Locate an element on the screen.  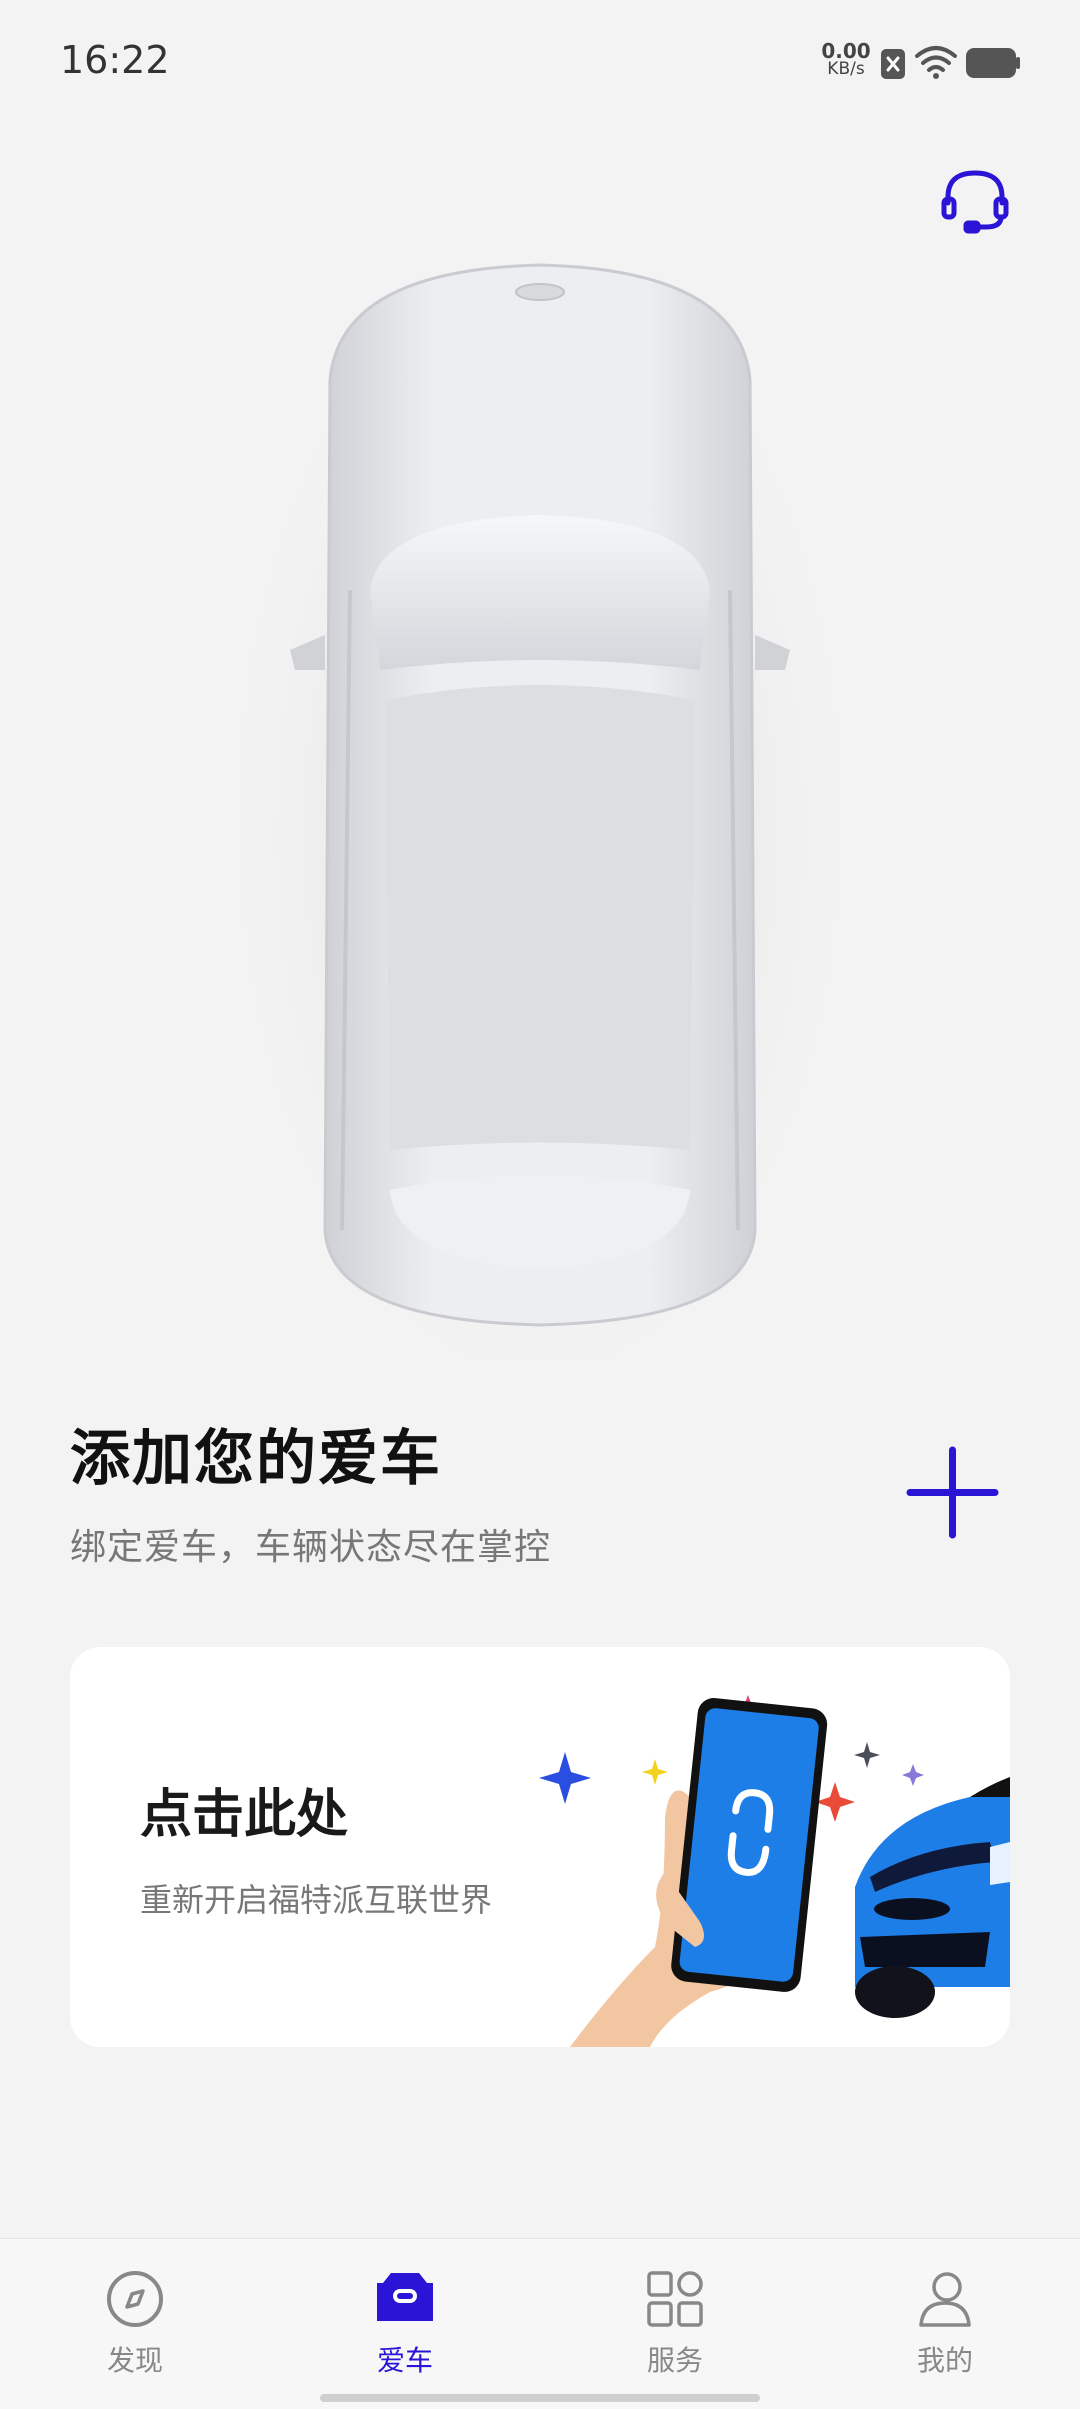
compass-icon is located at coordinates (135, 2299).